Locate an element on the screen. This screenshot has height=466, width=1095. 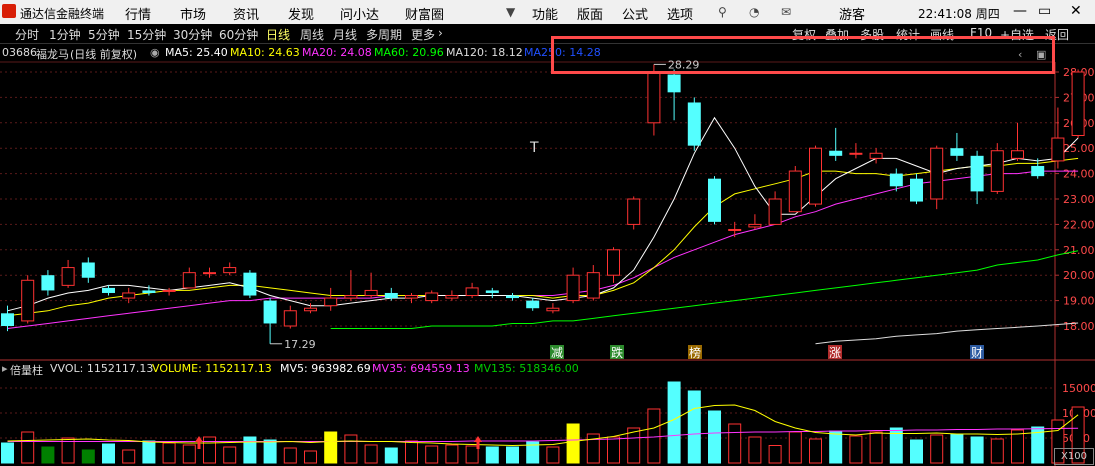
volume-panel-arrow-icon: ▸ is located at coordinates (5, 368).